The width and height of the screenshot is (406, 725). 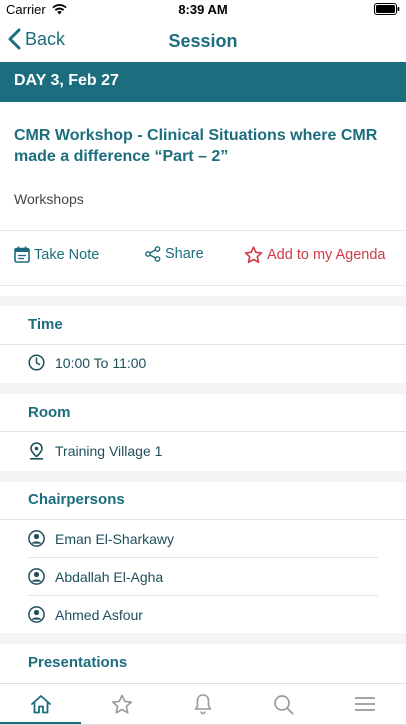 I want to click on tab-search, so click(x=283, y=704).